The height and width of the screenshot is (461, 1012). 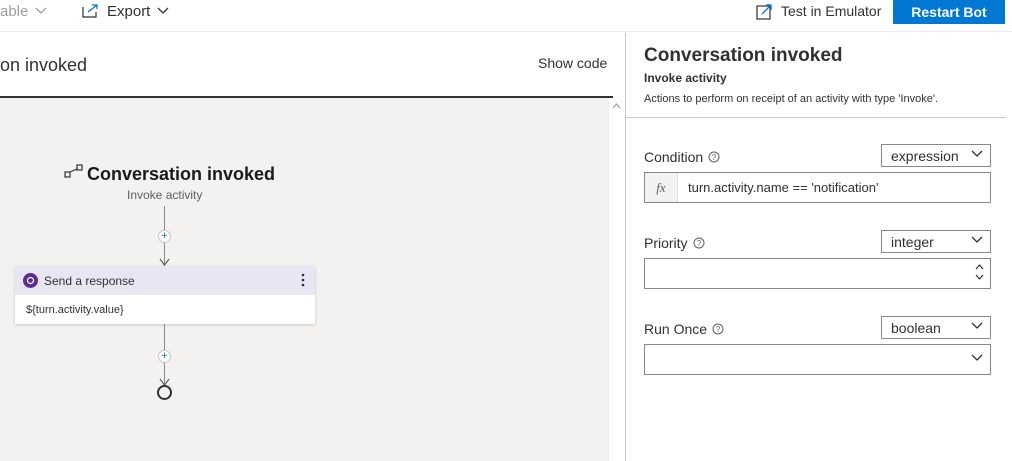 I want to click on decrement-icon, so click(x=979, y=277).